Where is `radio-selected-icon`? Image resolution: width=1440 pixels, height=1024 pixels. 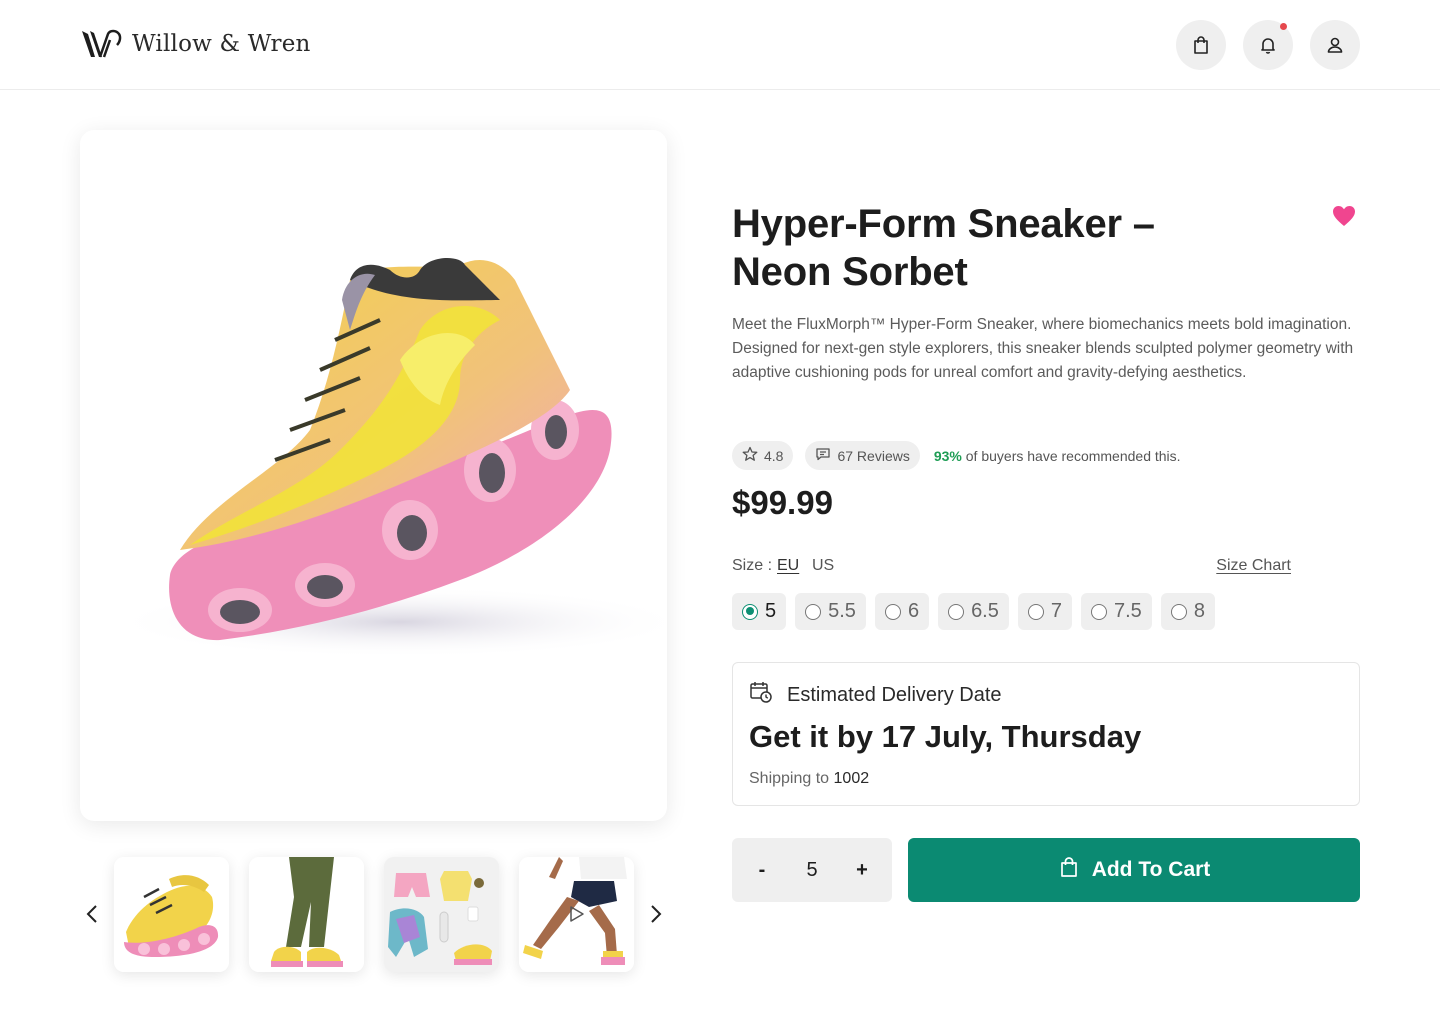 radio-selected-icon is located at coordinates (750, 611).